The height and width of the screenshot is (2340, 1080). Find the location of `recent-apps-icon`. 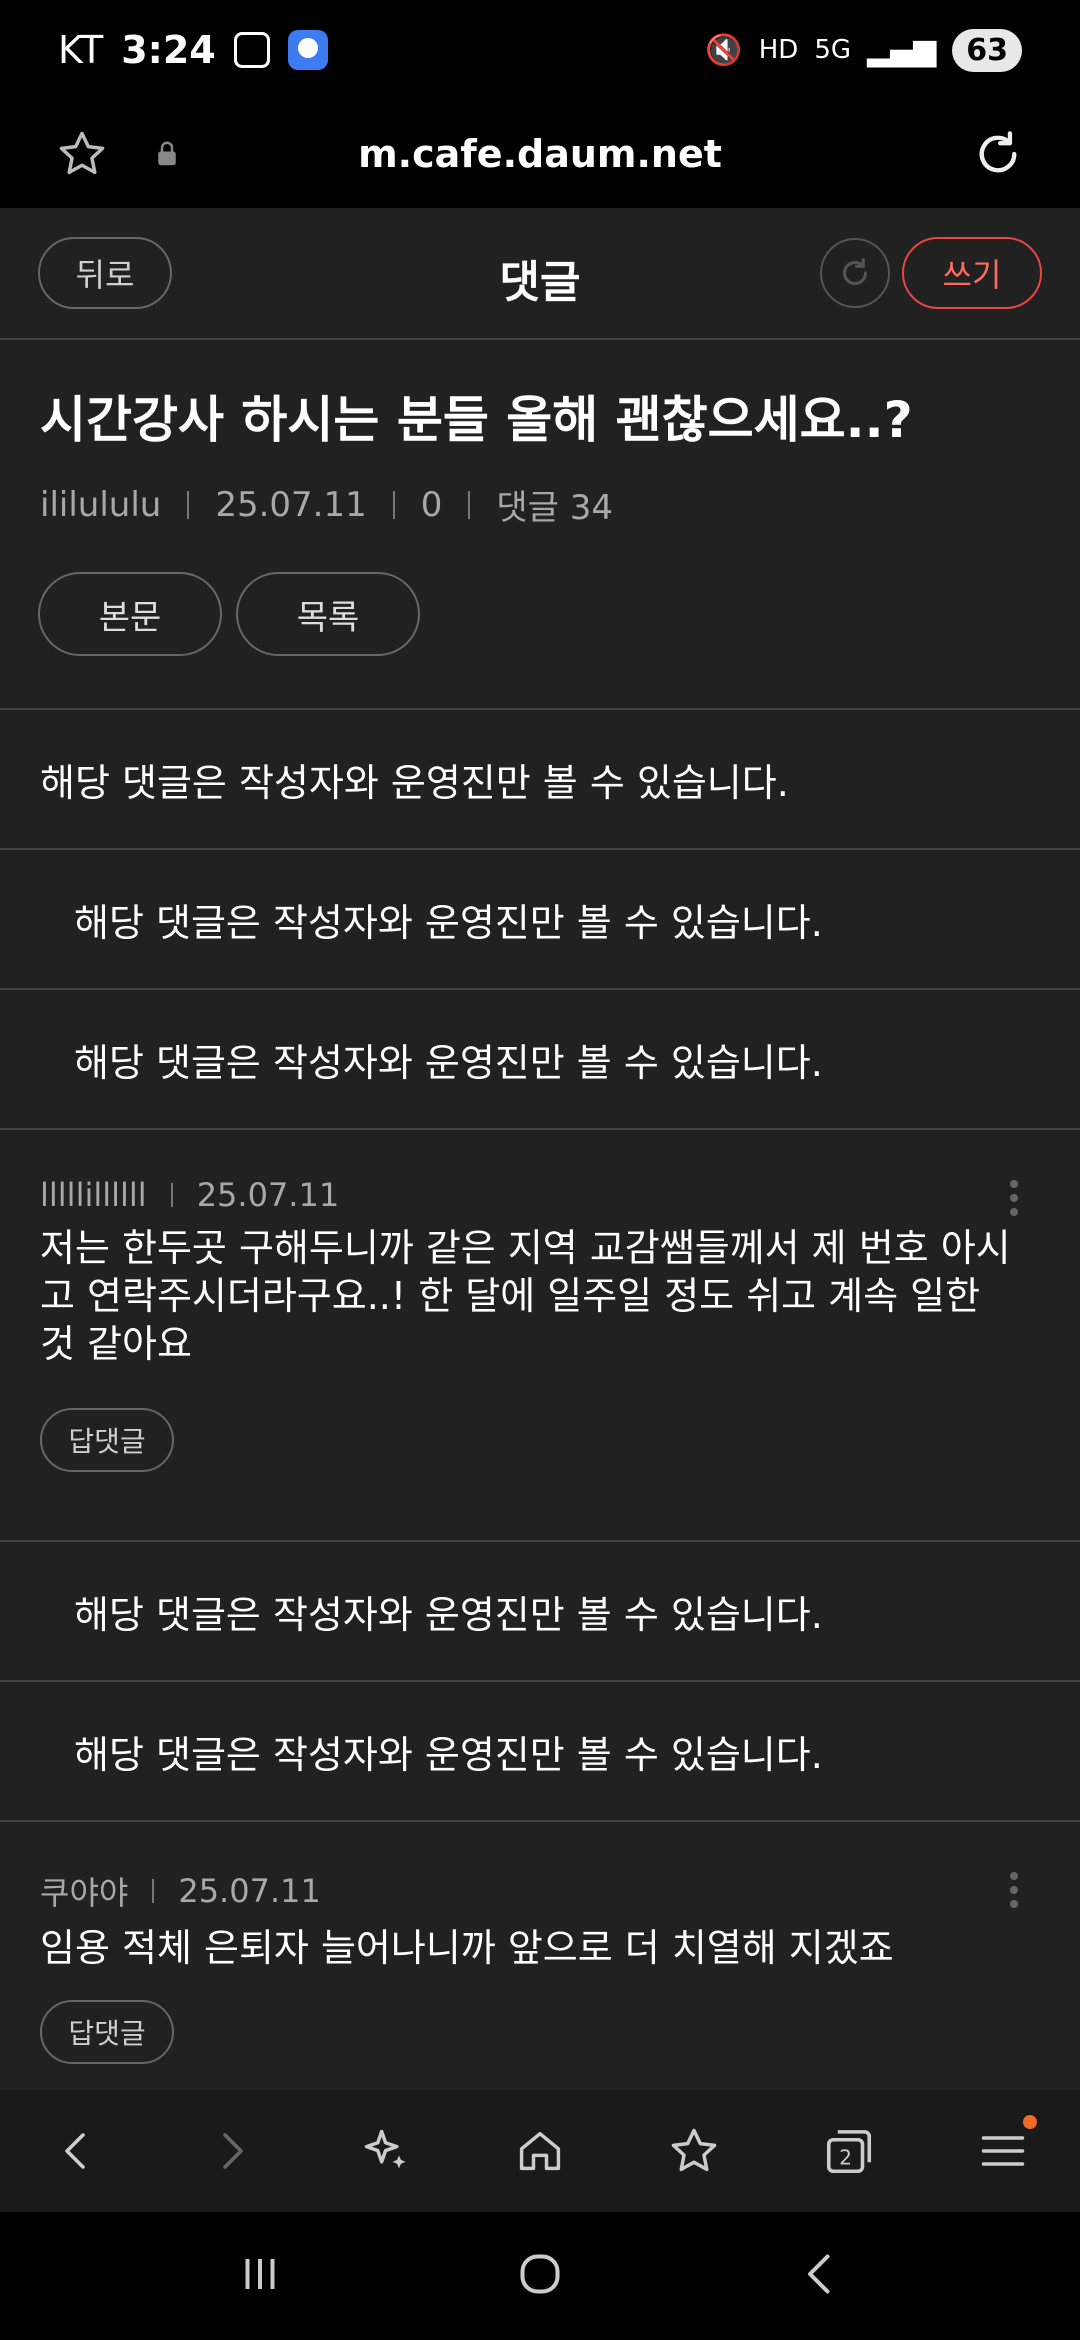

recent-apps-icon is located at coordinates (260, 2274).